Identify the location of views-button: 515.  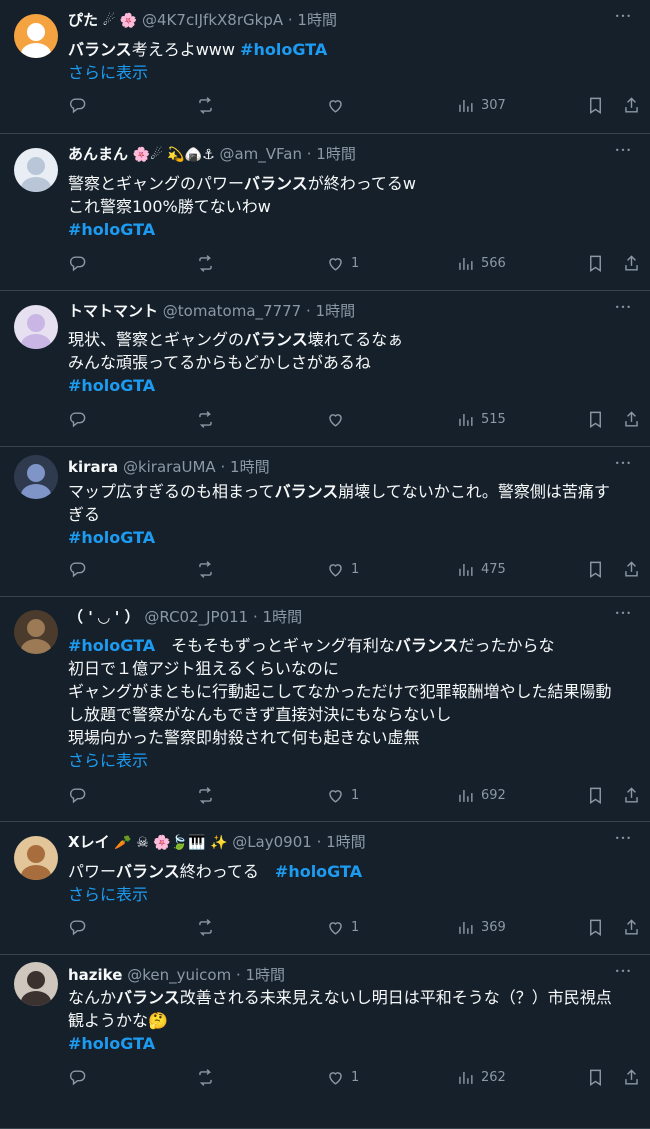
(481, 419).